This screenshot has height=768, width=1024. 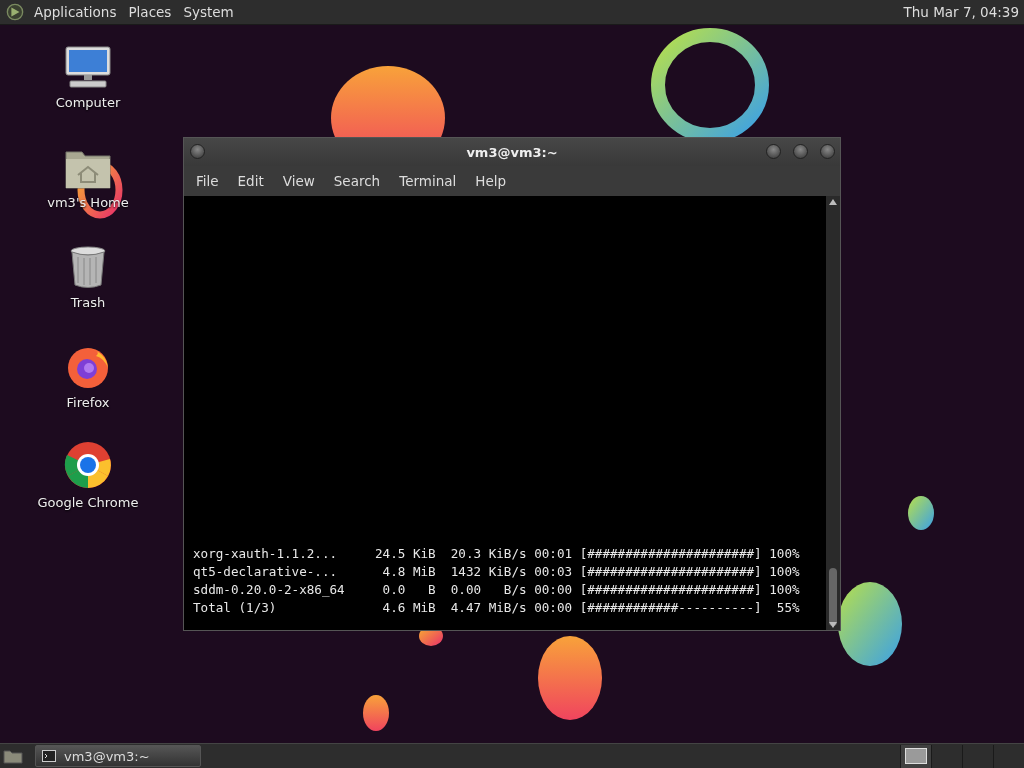 What do you see at coordinates (88, 67) in the screenshot?
I see `monitor-icon` at bounding box center [88, 67].